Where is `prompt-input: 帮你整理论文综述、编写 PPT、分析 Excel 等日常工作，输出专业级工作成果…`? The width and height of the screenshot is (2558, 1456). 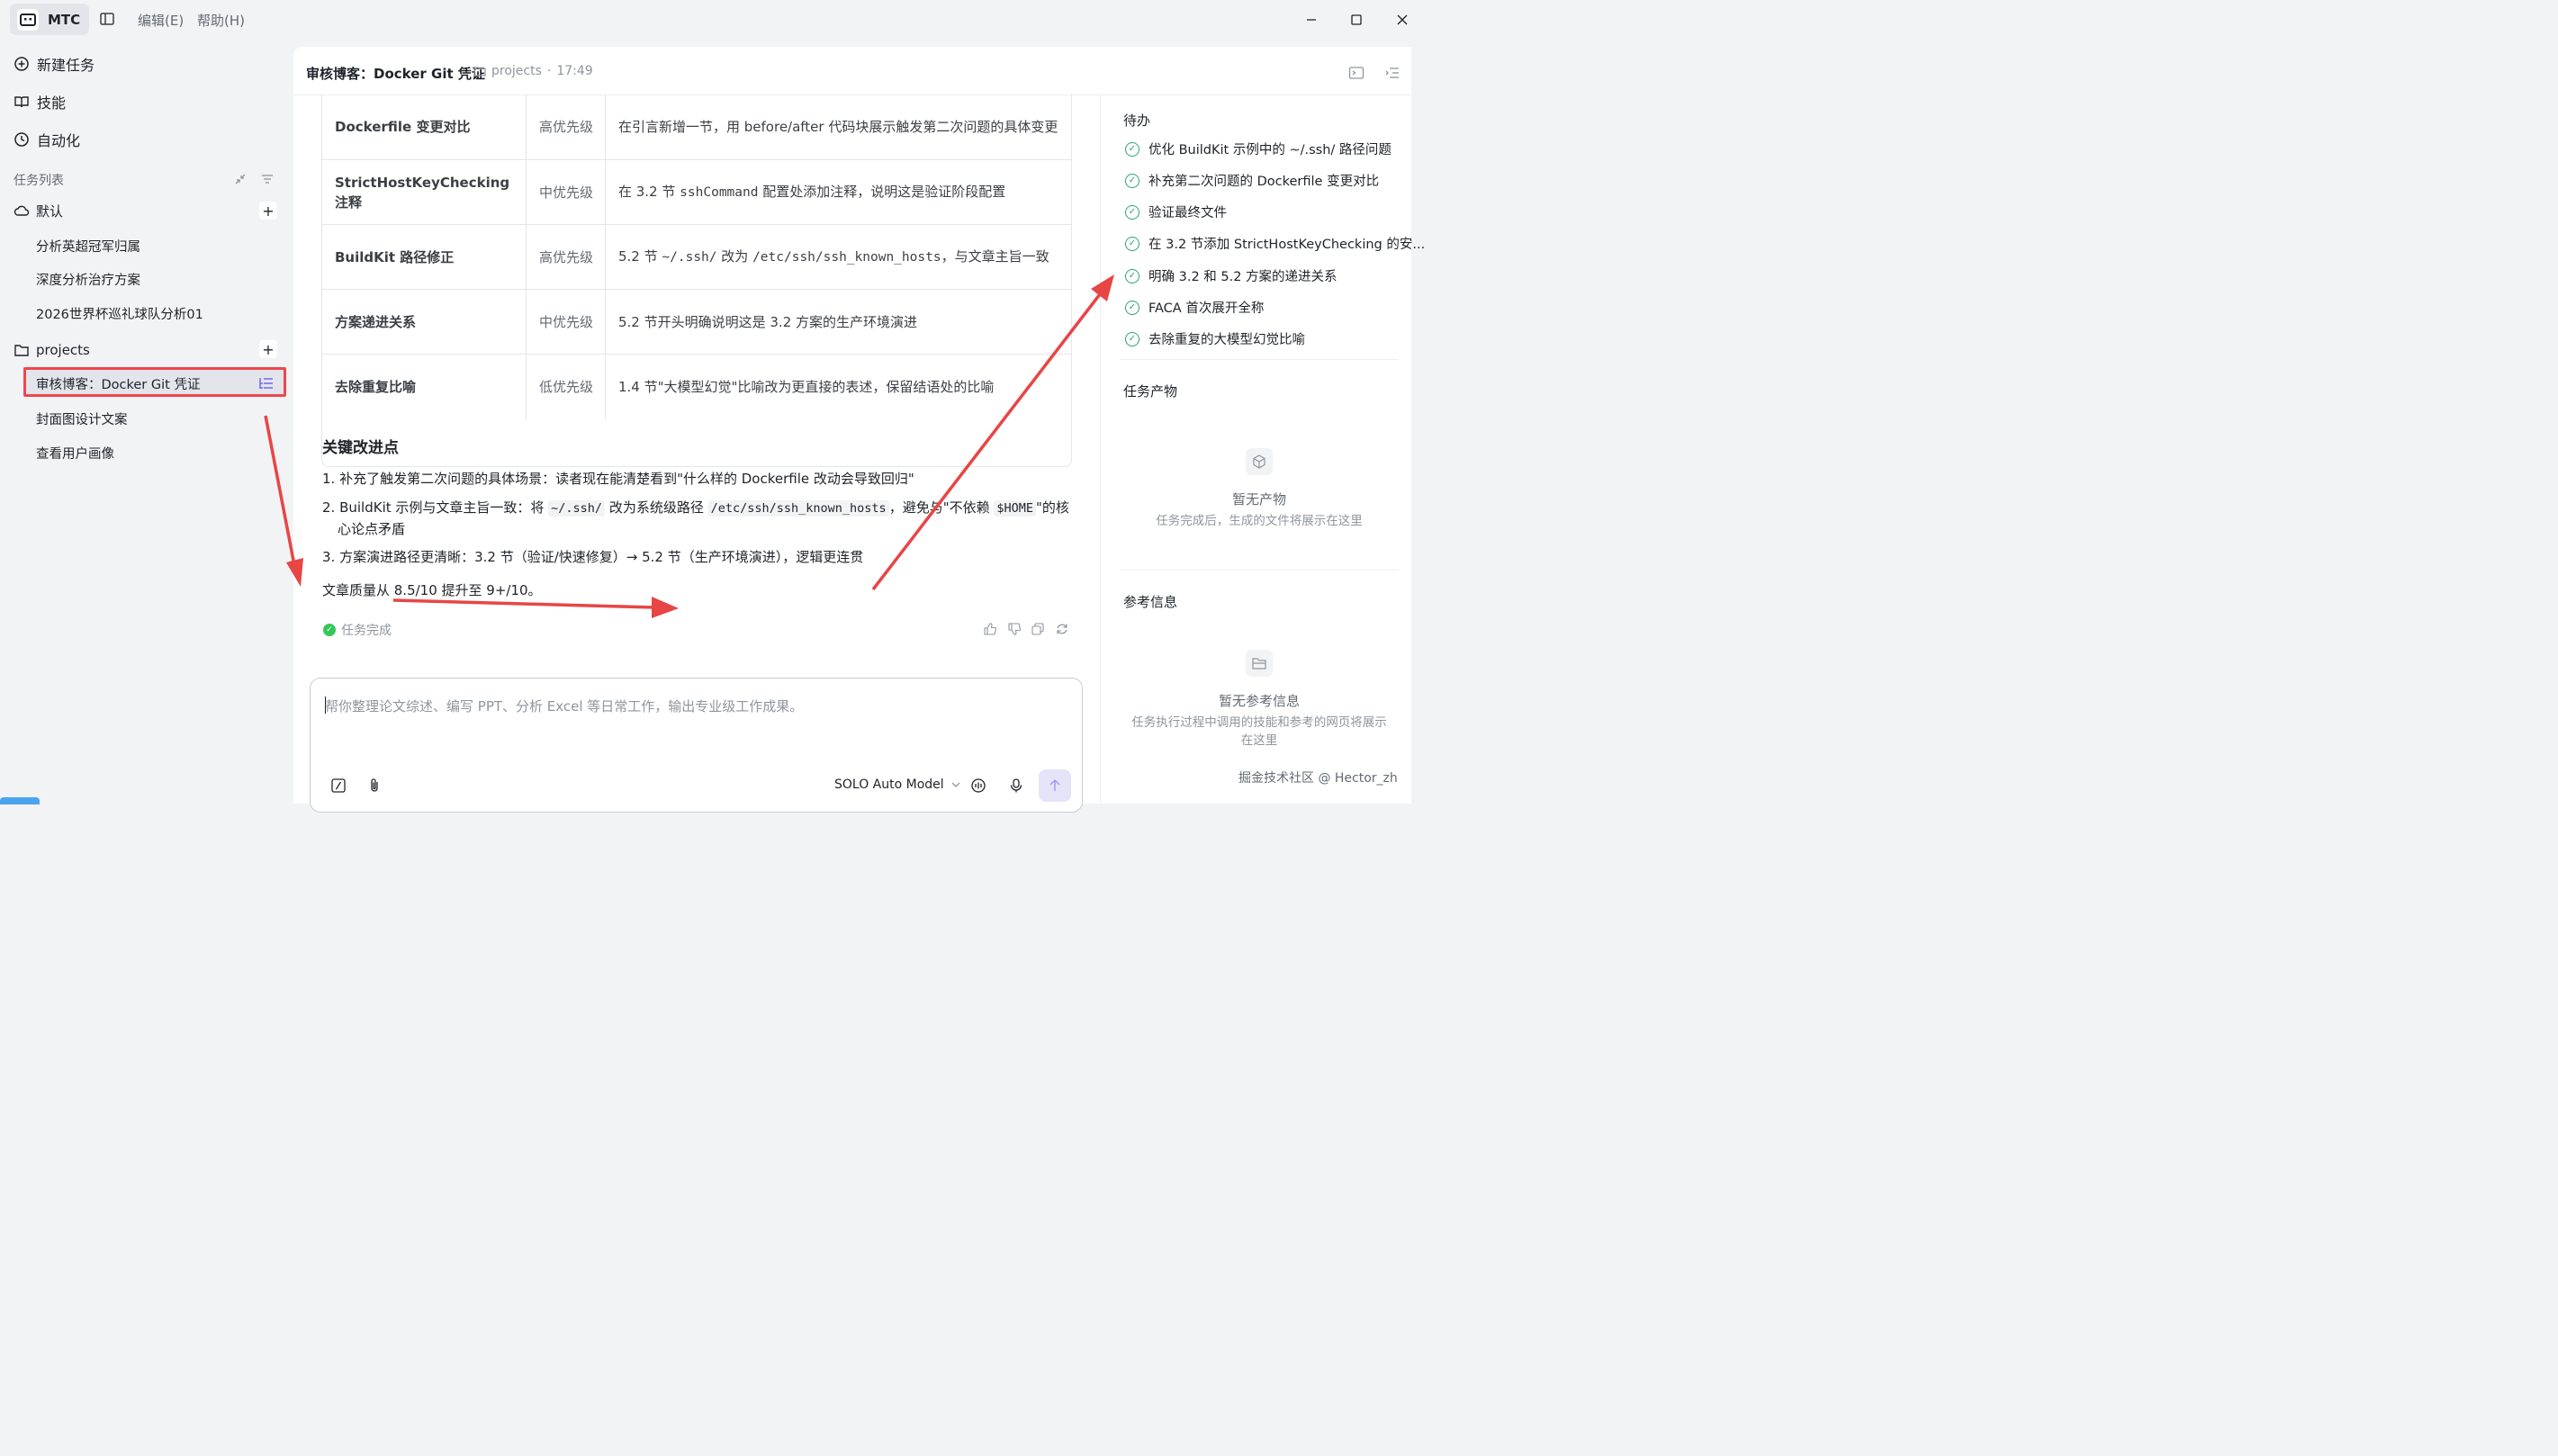 prompt-input: 帮你整理论文综述、编写 PPT、分析 Excel 等日常工作，输出专业级工作成果… is located at coordinates (697, 746).